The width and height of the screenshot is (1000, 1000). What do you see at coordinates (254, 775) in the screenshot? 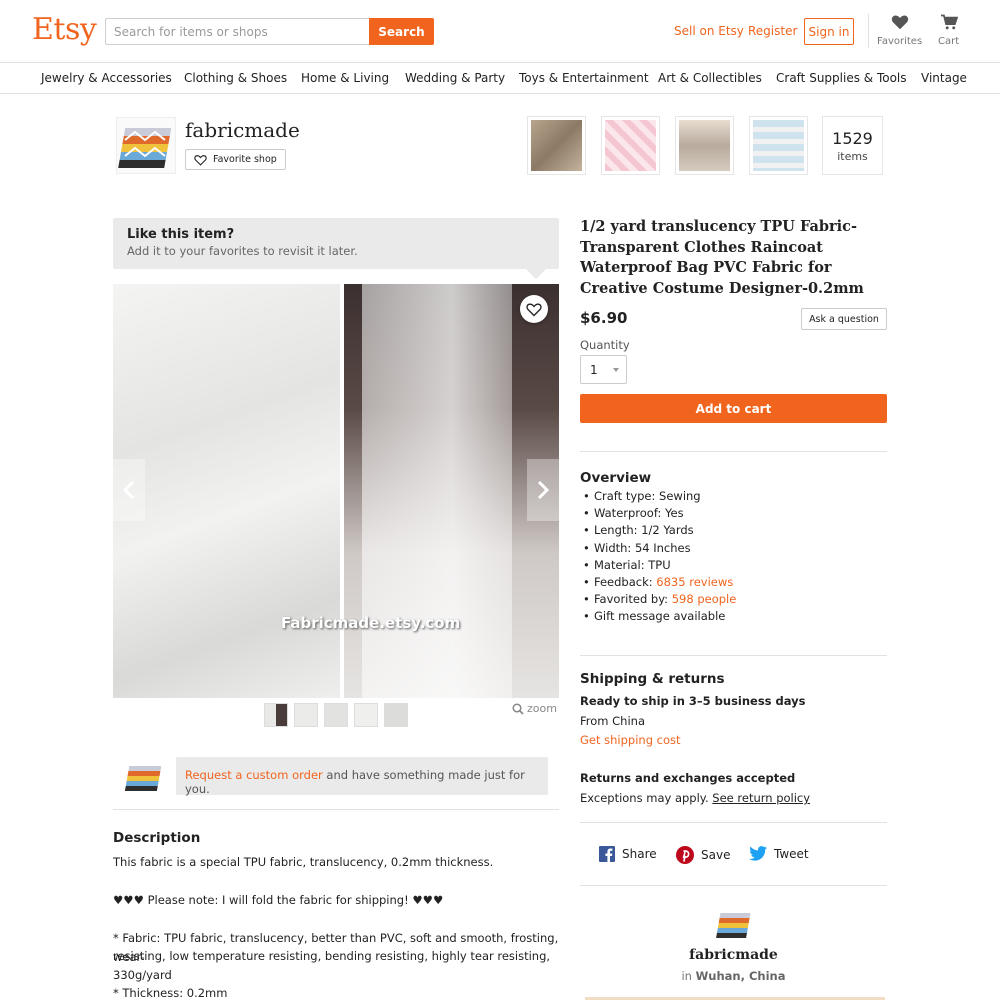
I see `request-custom-order-link: Request a custom order` at bounding box center [254, 775].